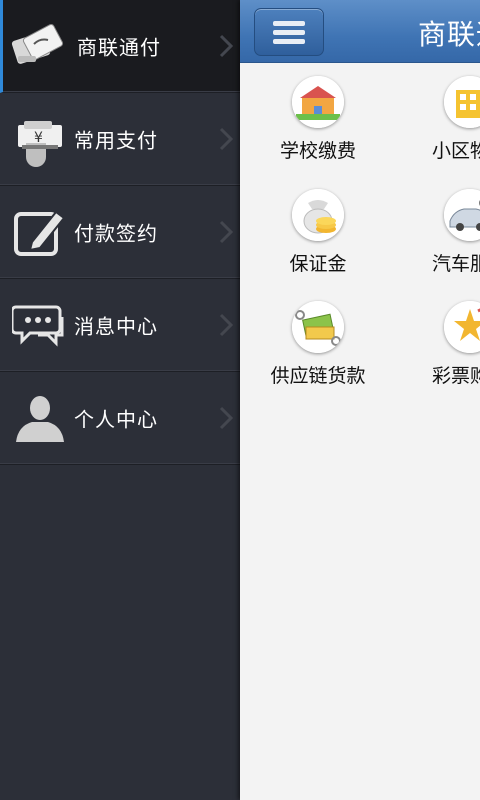 The image size is (480, 800). Describe the element at coordinates (116, 233) in the screenshot. I see `sidebar-item-label: 付款签约` at that location.